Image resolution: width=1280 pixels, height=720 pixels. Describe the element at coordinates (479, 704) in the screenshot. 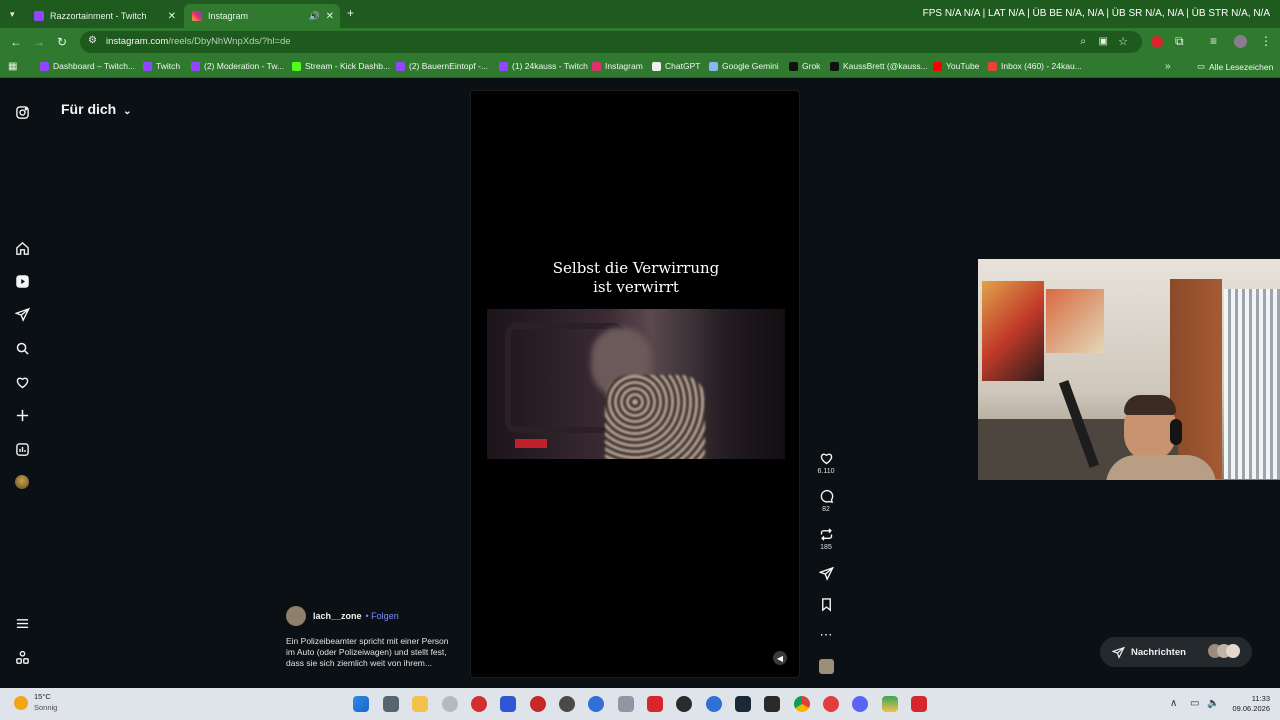

I see `app-icon-red` at that location.